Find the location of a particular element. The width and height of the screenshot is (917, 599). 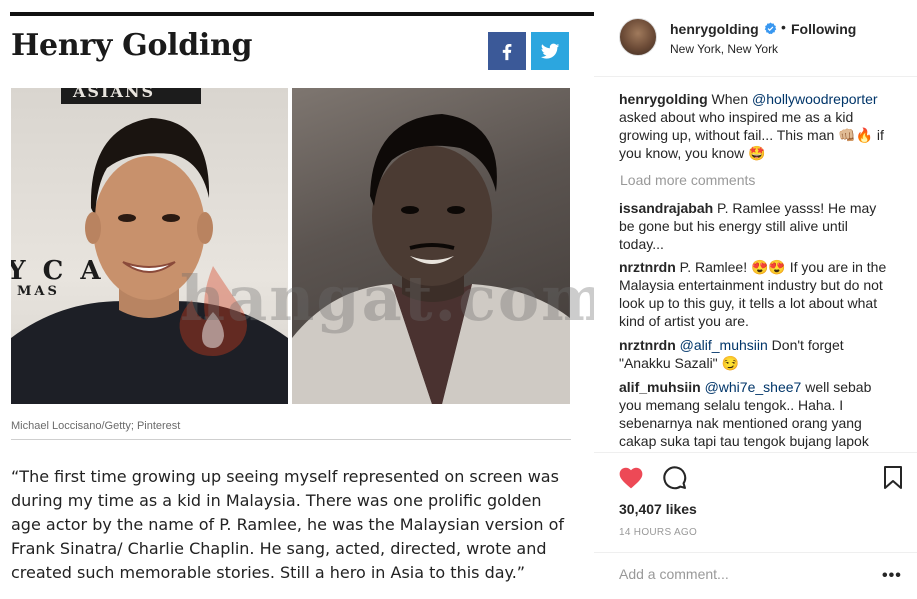

more-options-button: ••• is located at coordinates (892, 576).